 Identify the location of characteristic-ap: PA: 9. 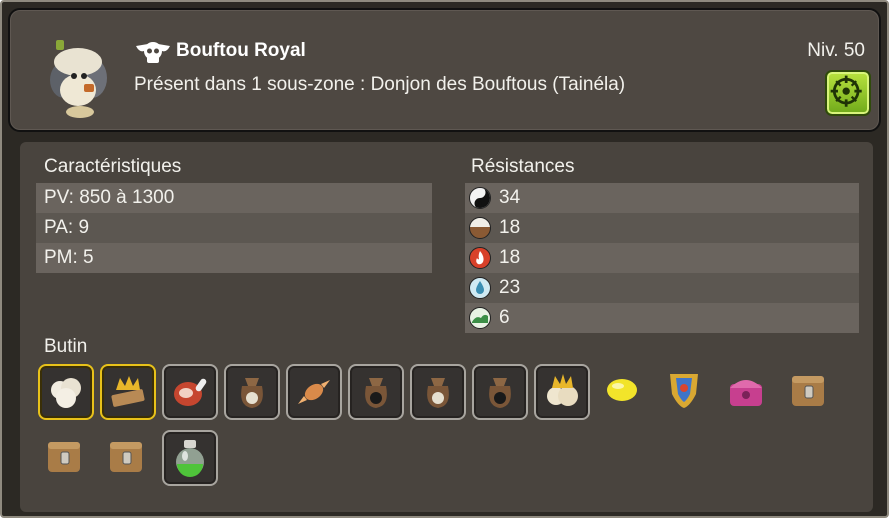
(67, 227).